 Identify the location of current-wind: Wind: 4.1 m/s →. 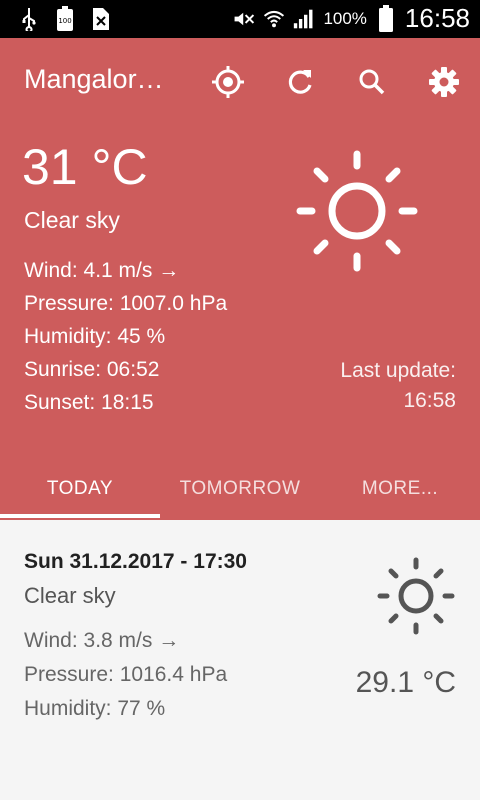
(102, 270).